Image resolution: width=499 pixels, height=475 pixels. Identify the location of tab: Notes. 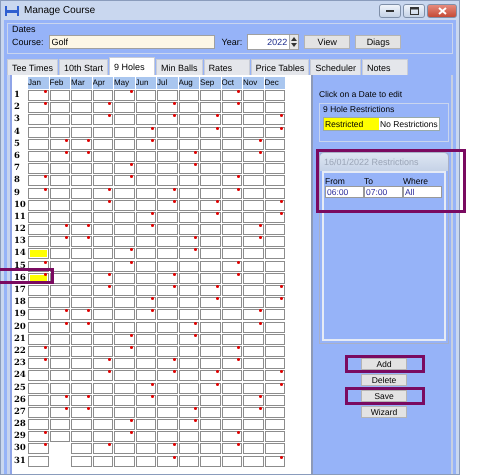
(385, 67).